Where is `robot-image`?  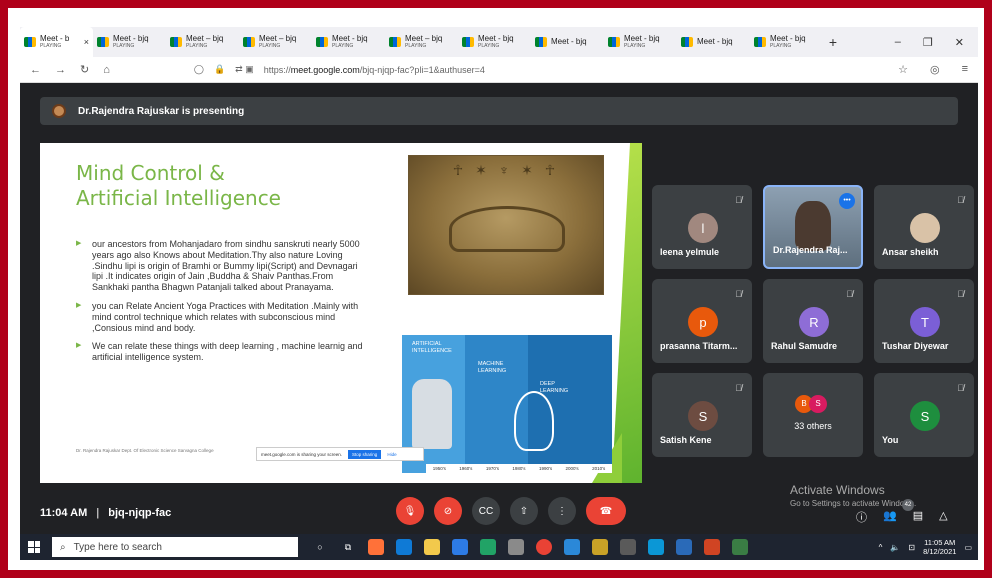 robot-image is located at coordinates (432, 414).